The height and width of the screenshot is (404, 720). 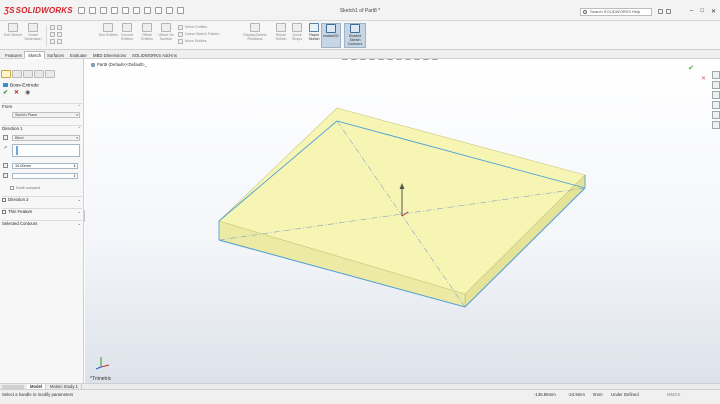 I want to click on options-gear-icon, so click(x=180, y=10).